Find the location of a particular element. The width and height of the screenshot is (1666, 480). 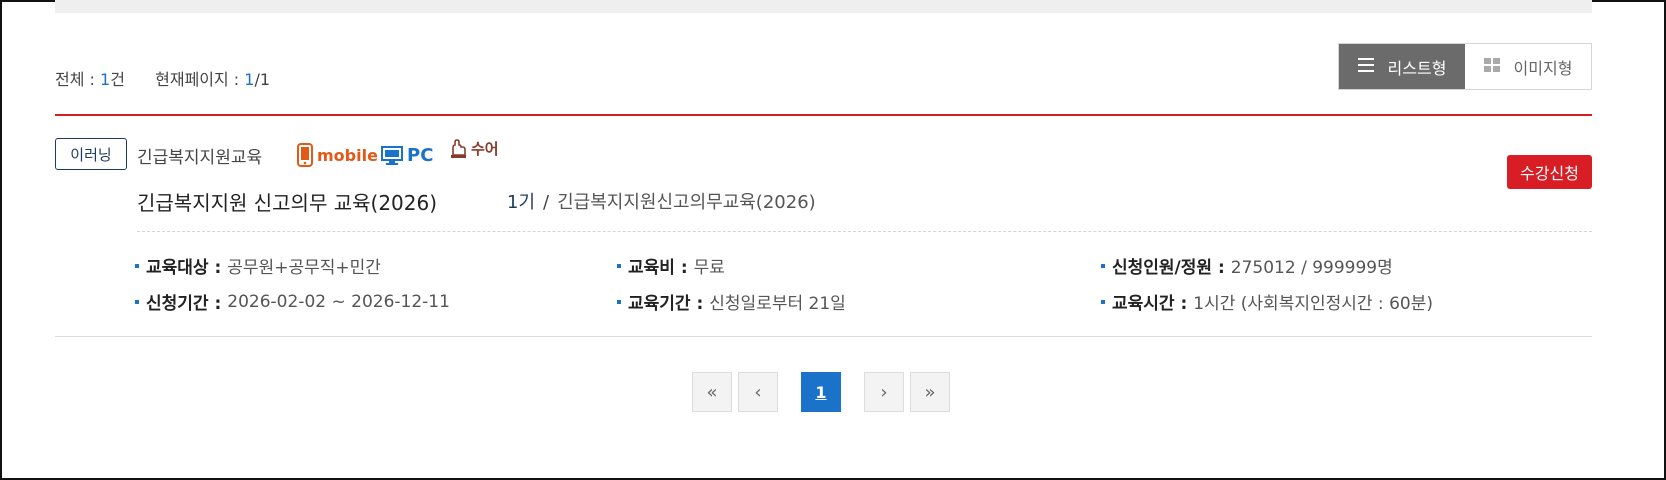

apply-button: 수강신청 is located at coordinates (1549, 172).